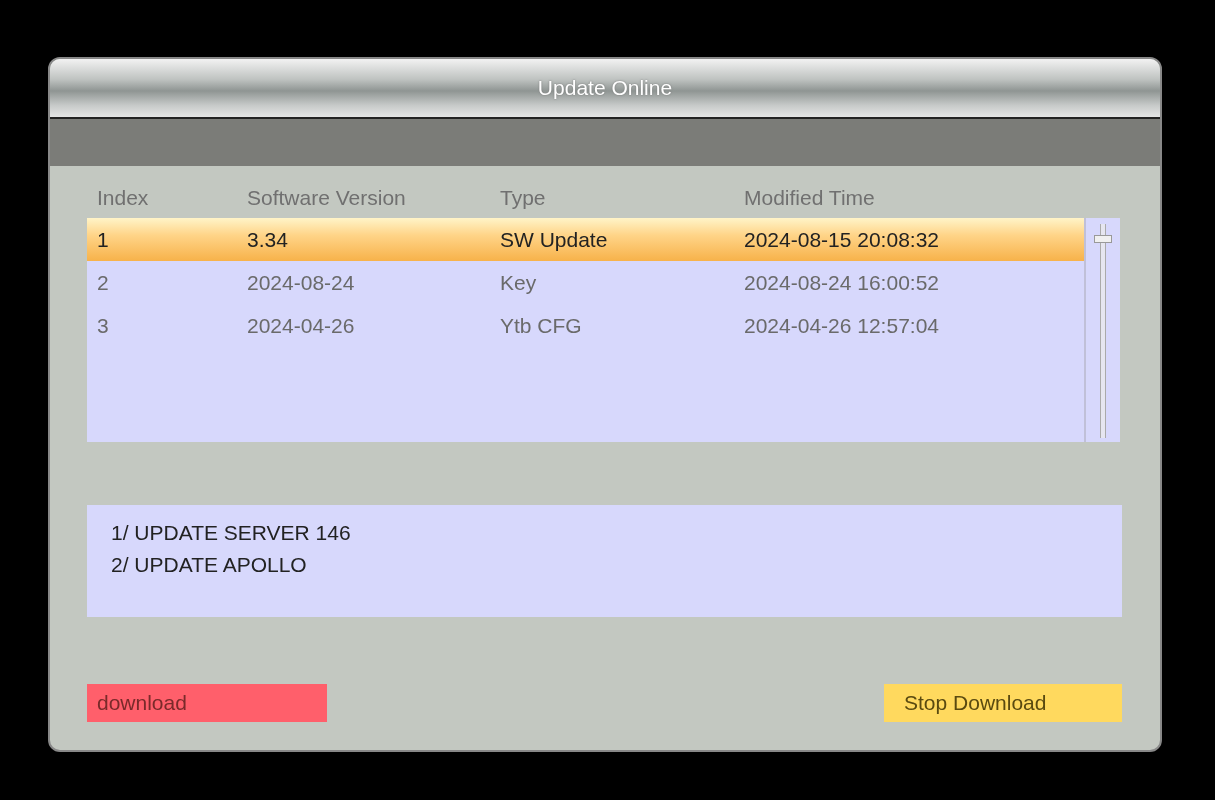  I want to click on action-button: download, so click(207, 703).